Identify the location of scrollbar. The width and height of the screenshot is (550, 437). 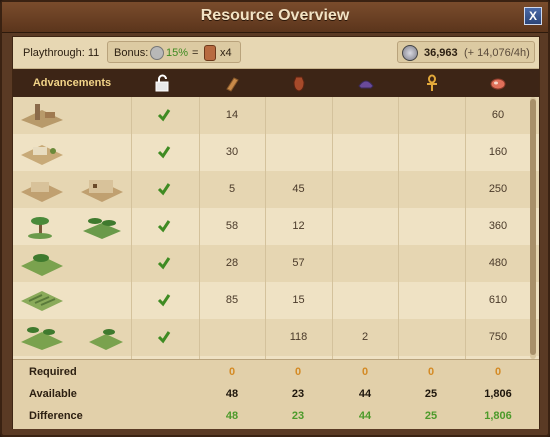
(533, 228).